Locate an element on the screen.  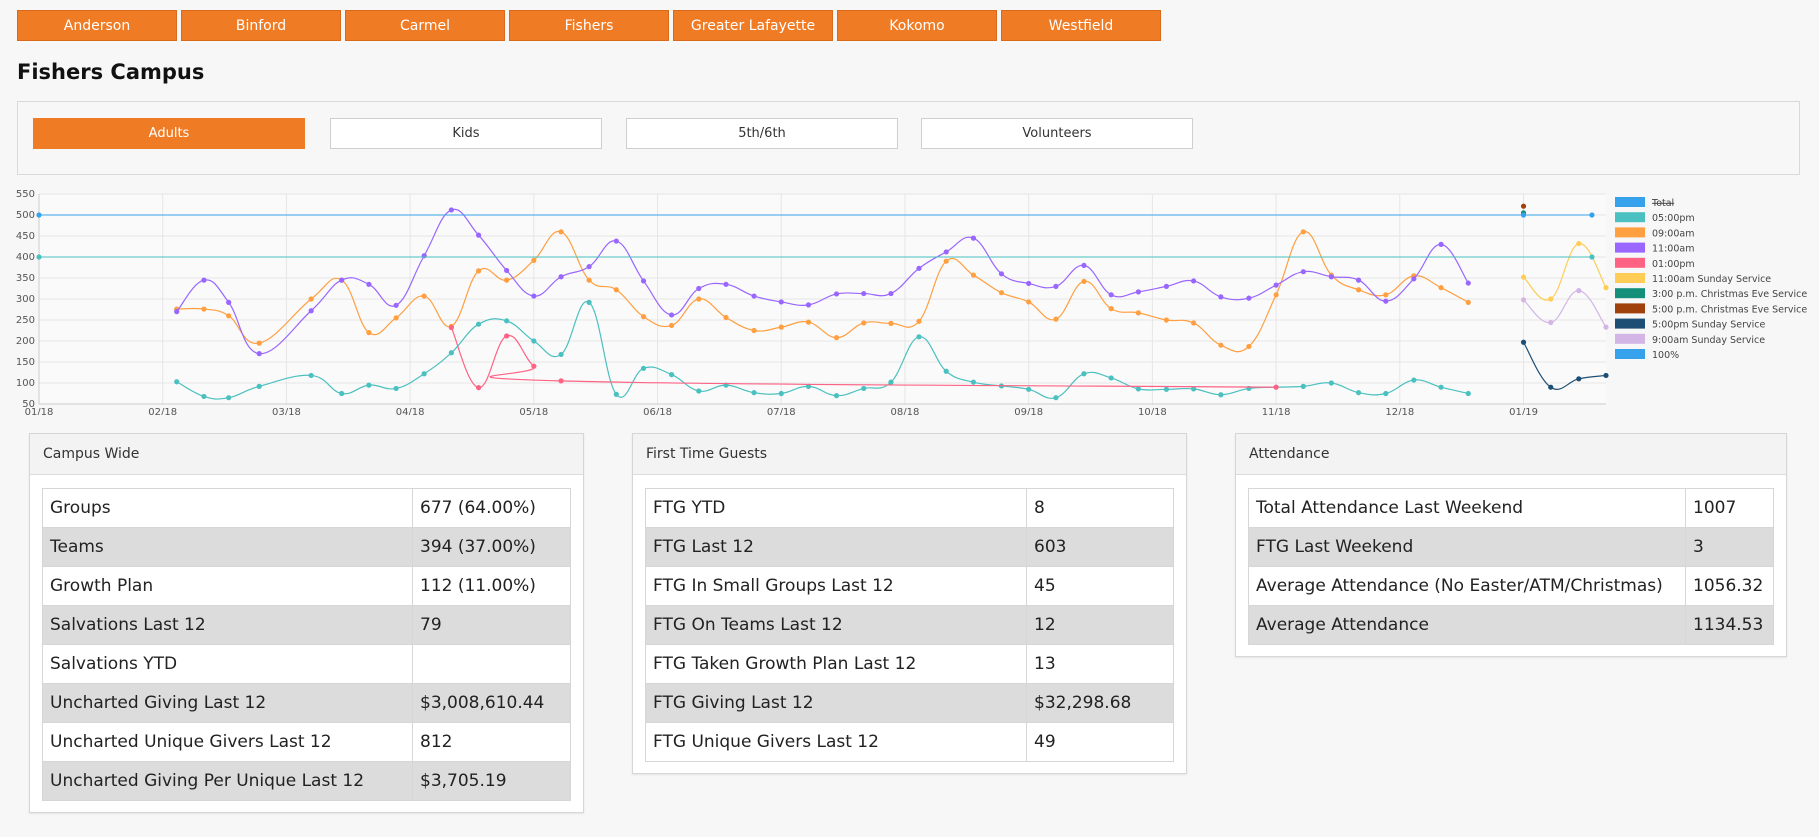
tab-volunteers: Volunteers is located at coordinates (1057, 133).